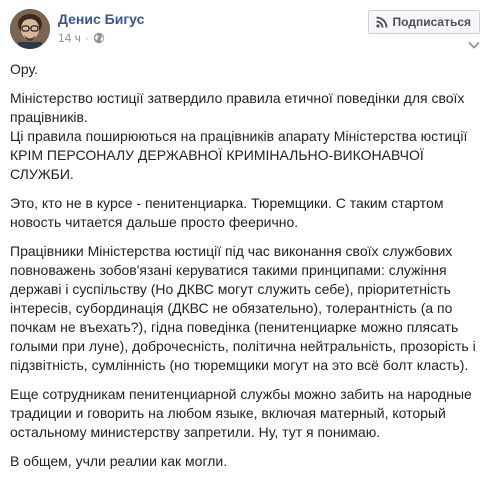  I want to click on avatar, so click(30, 29).